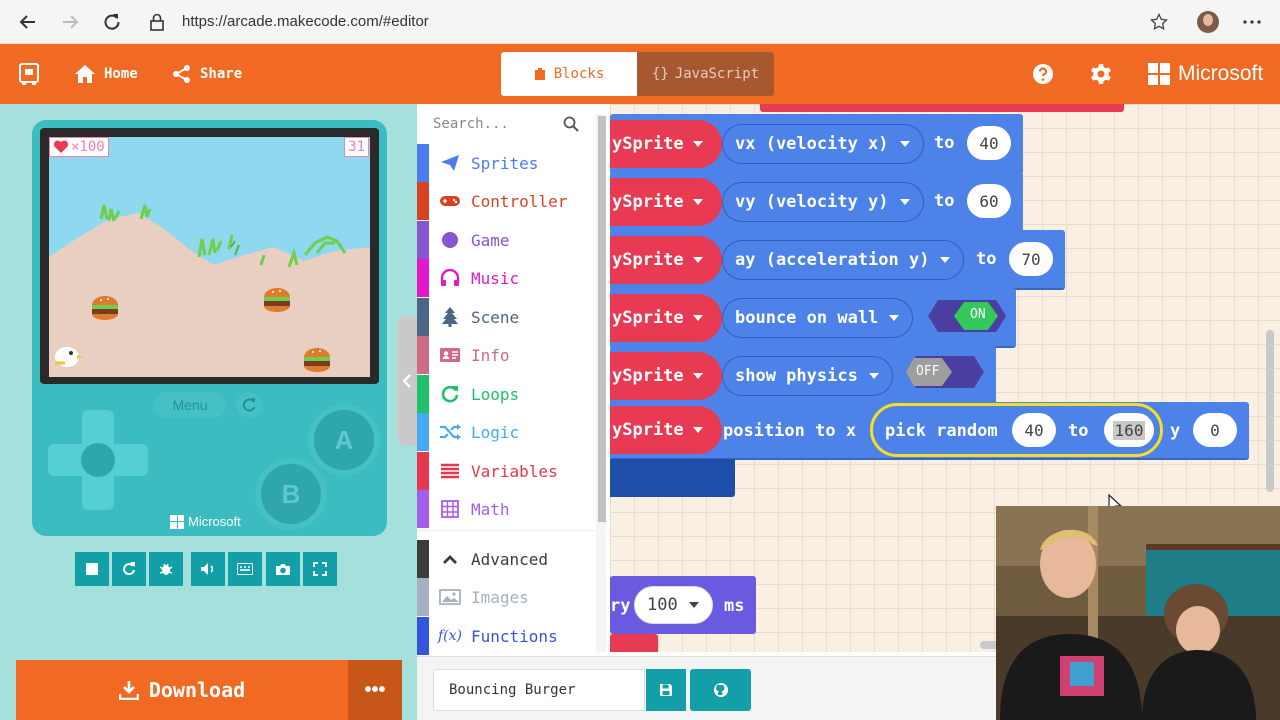 The image size is (1280, 720). What do you see at coordinates (375, 690) in the screenshot?
I see `download-more-button: •••` at bounding box center [375, 690].